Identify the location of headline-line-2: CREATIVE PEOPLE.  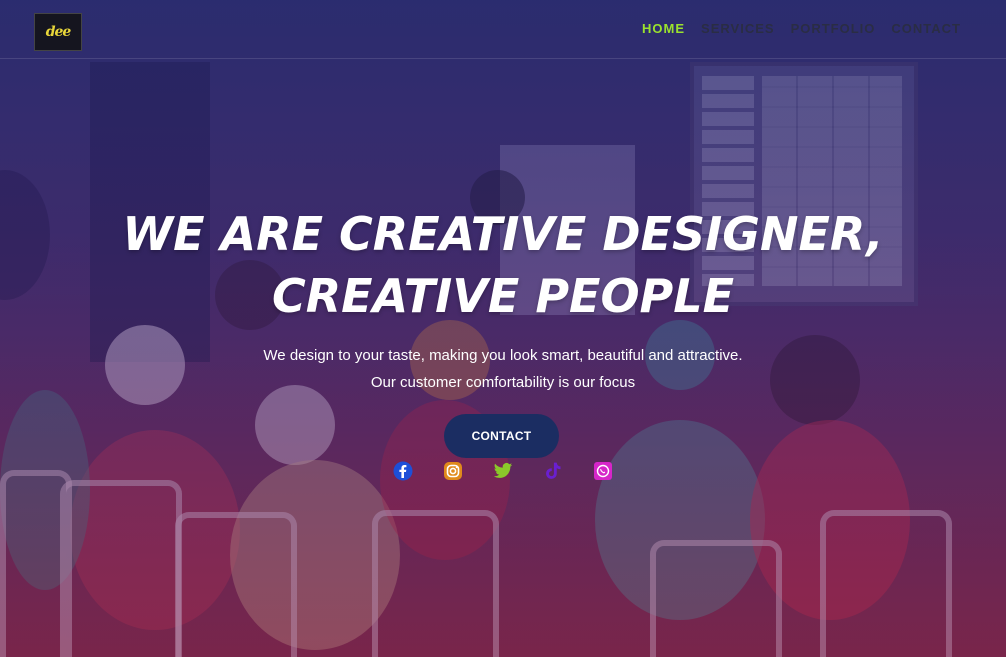
(503, 296).